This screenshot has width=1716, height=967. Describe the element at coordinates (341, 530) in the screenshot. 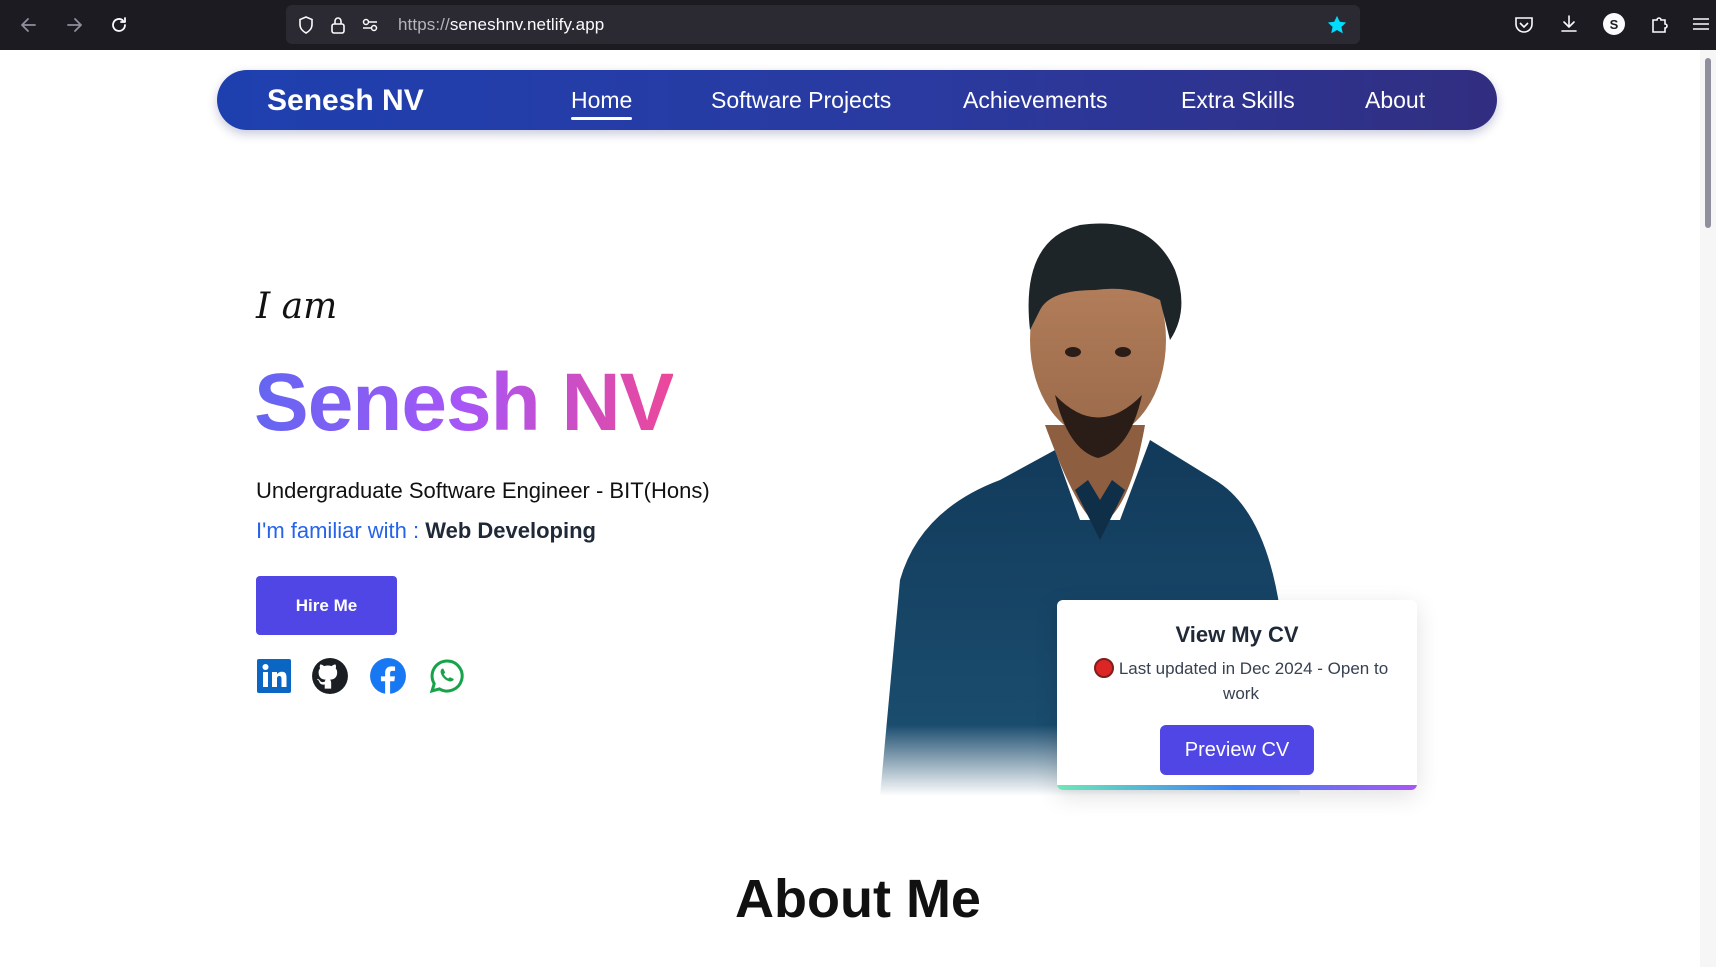

I see `familiar-prefix: I'm familiar with :` at that location.